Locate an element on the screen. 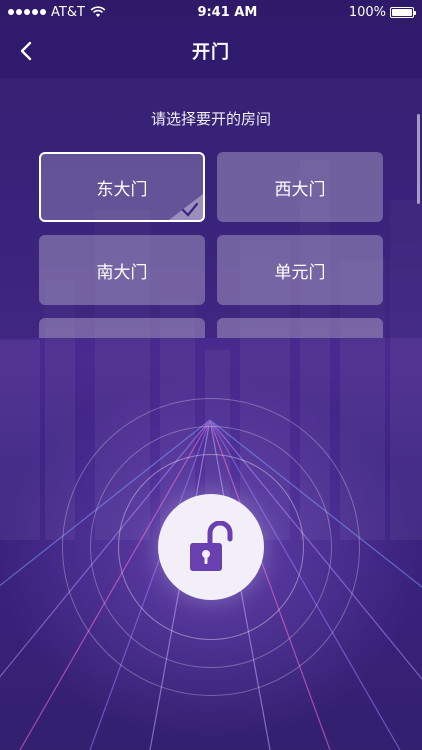 The width and height of the screenshot is (422, 750). status-right: 100% is located at coordinates (382, 12).